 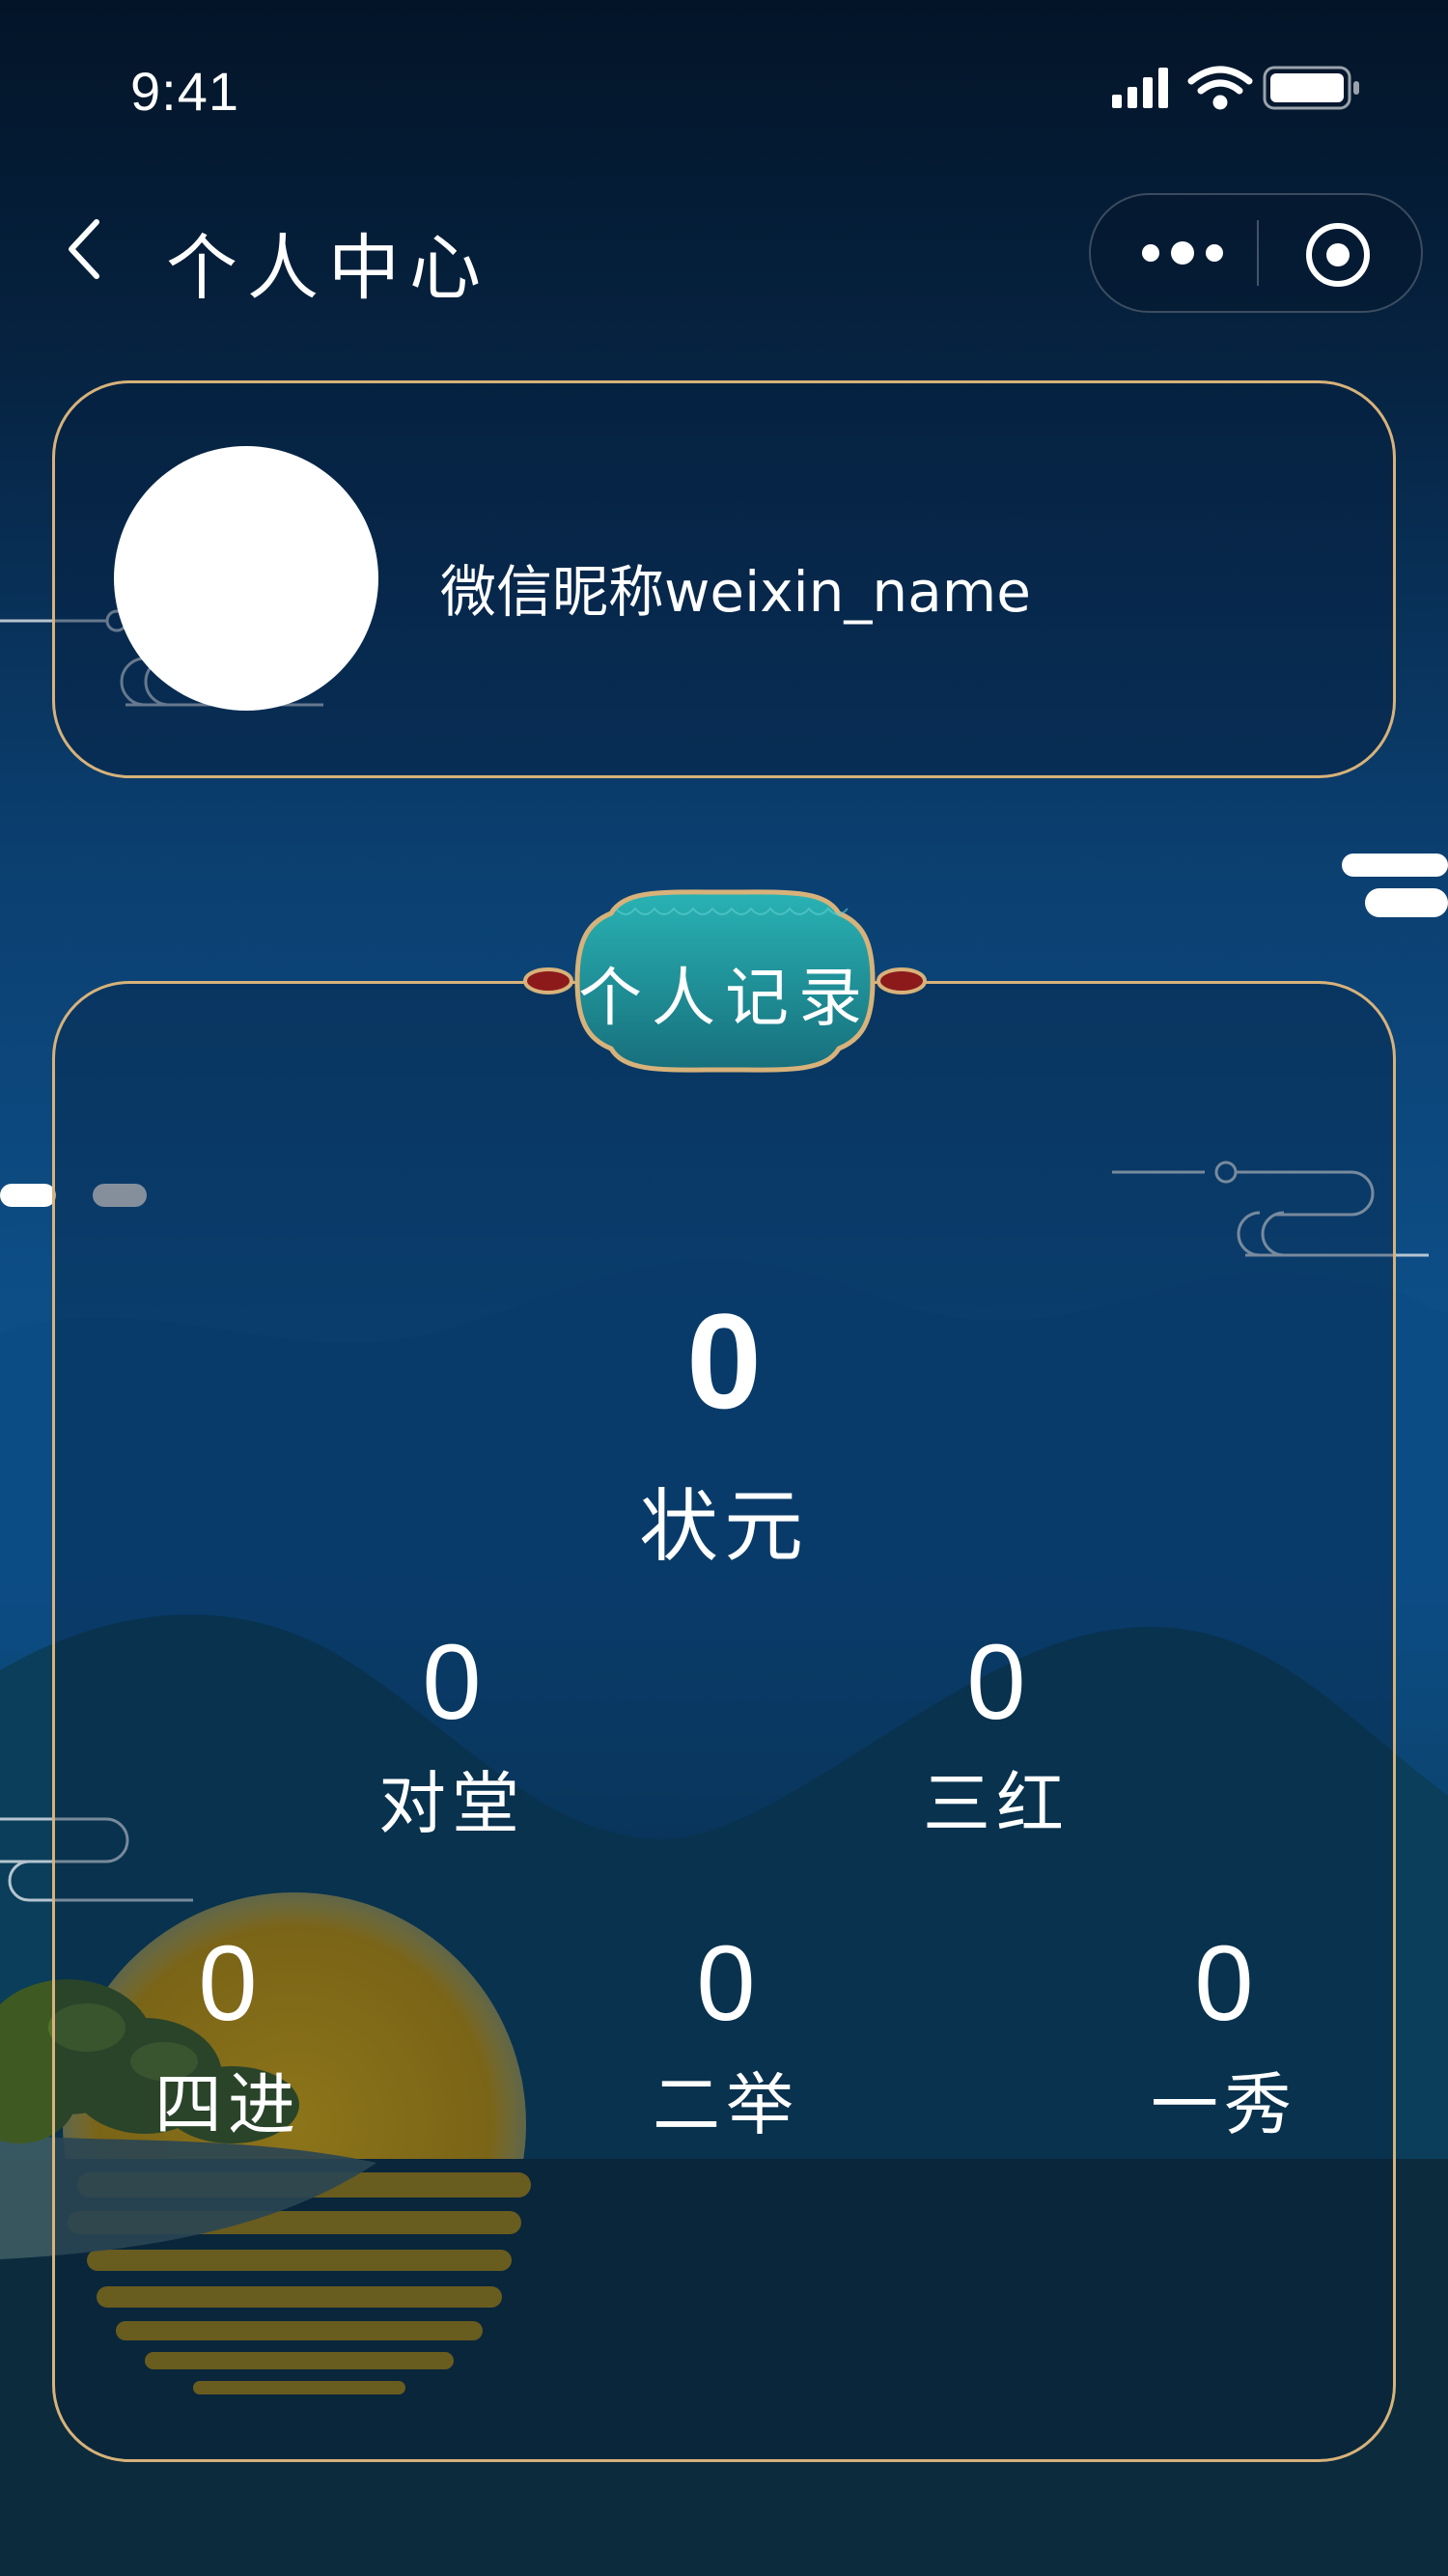 I want to click on signal-icon, so click(x=1140, y=88).